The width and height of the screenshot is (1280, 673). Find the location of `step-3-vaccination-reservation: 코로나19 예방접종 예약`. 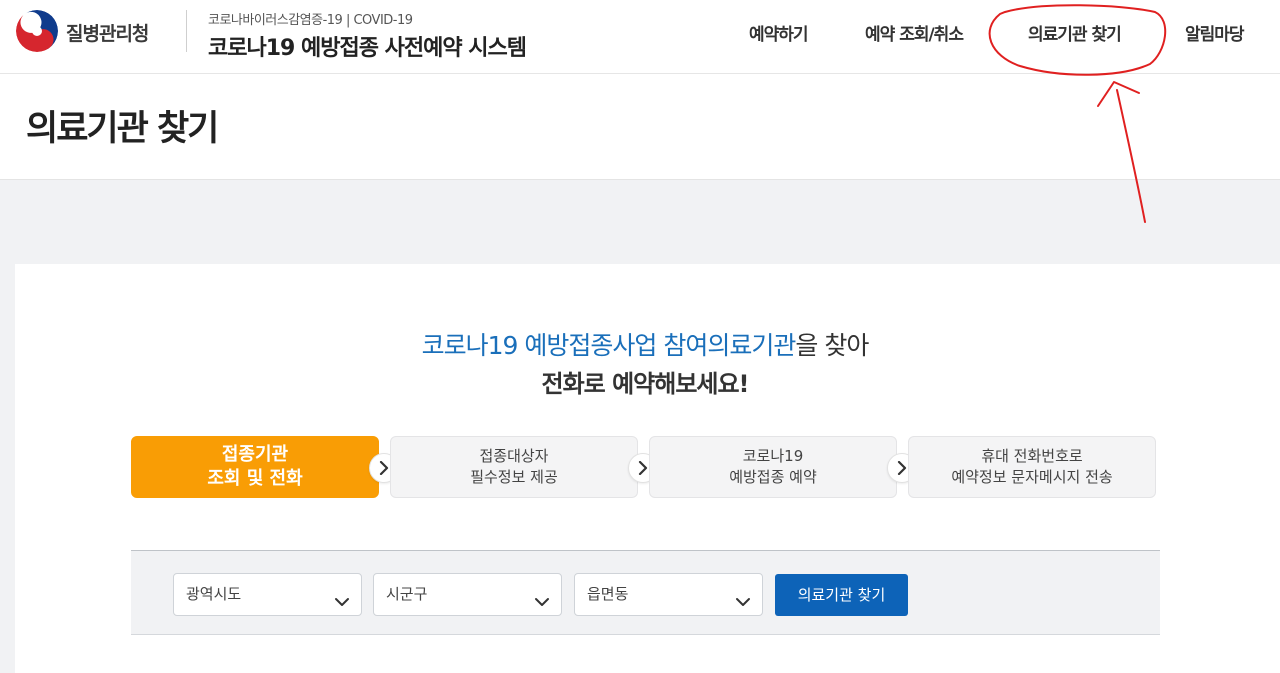

step-3-vaccination-reservation: 코로나19 예방접종 예약 is located at coordinates (773, 467).